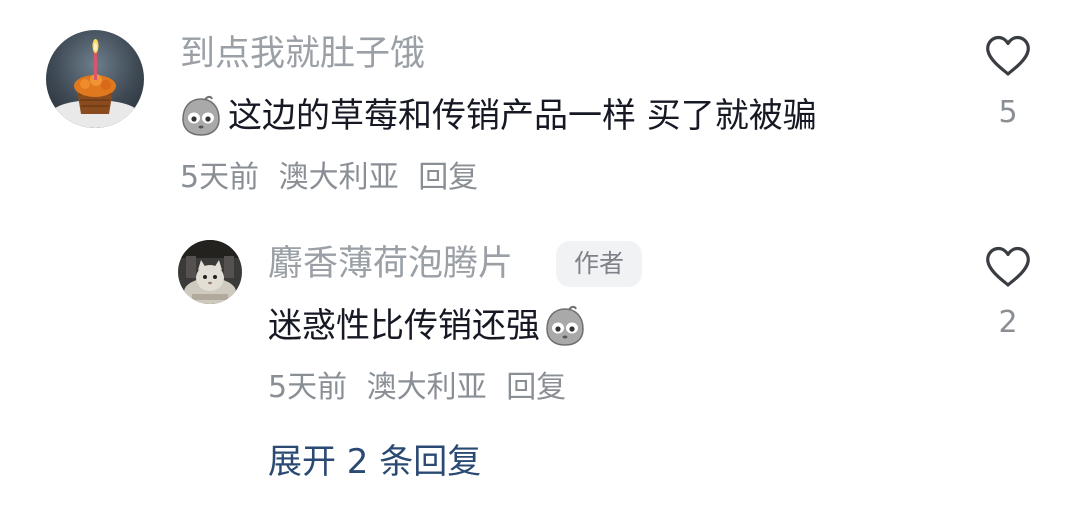 The height and width of the screenshot is (515, 1080). What do you see at coordinates (1008, 322) in the screenshot?
I see `like-count: 2` at bounding box center [1008, 322].